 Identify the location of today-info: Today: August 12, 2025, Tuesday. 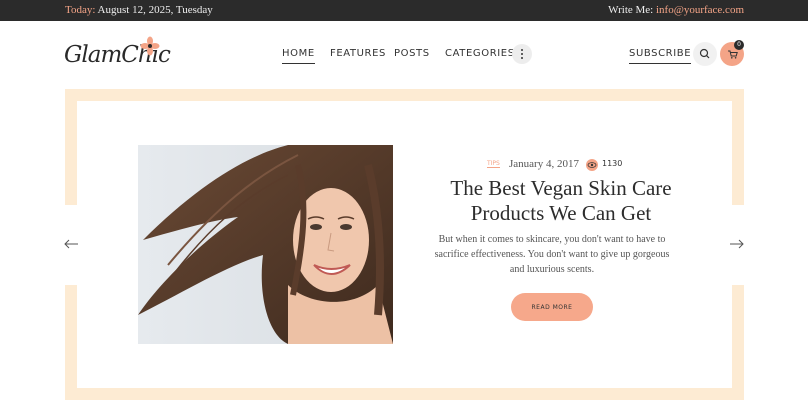
(139, 10).